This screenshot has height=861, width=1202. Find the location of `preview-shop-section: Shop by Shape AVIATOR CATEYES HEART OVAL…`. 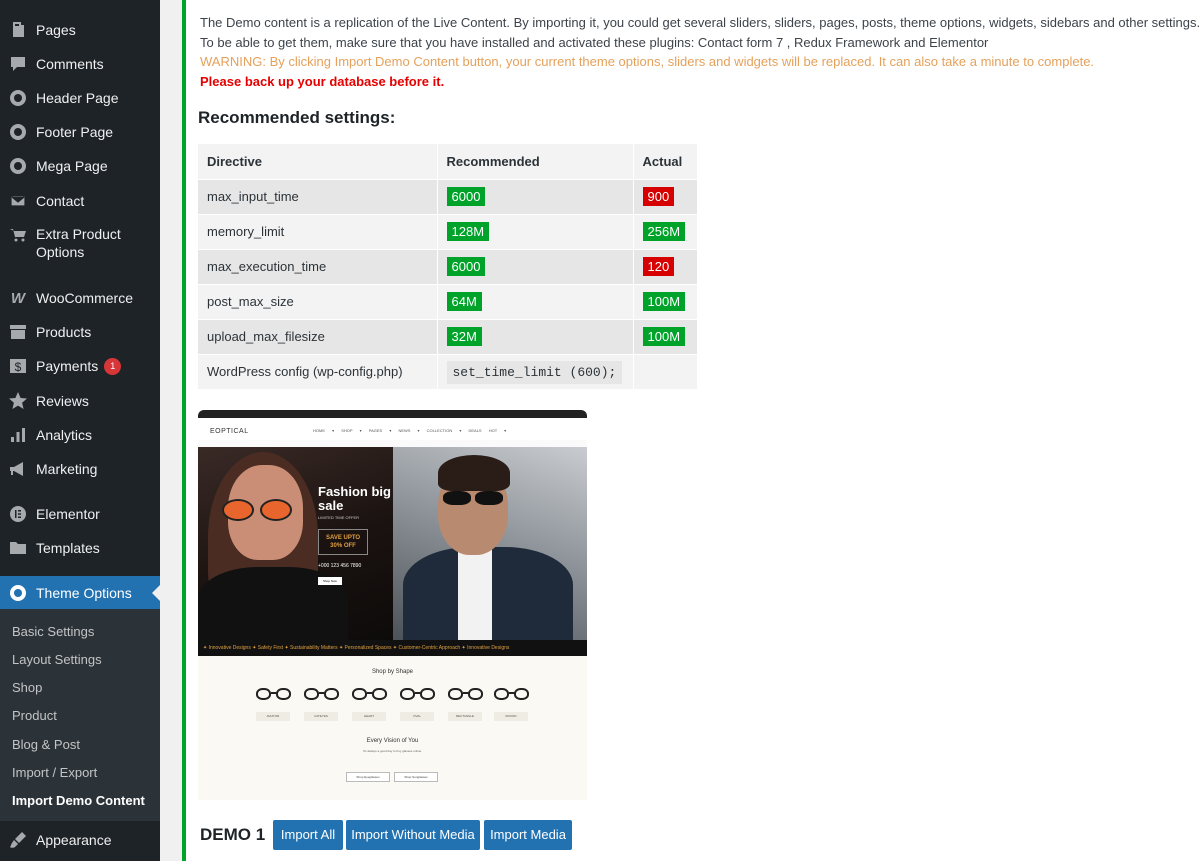

preview-shop-section: Shop by Shape AVIATOR CATEYES HEART OVAL… is located at coordinates (392, 728).